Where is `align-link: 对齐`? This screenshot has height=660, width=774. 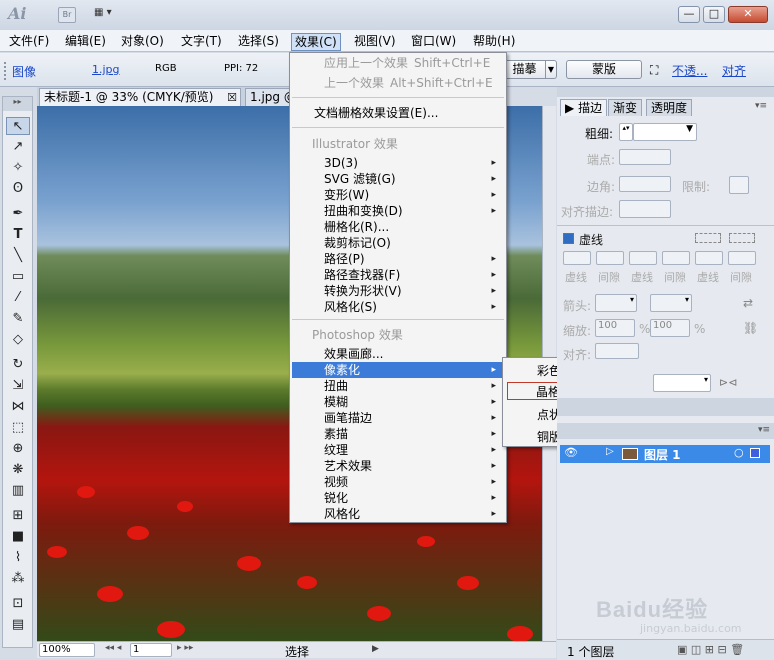
align-link: 对齐 is located at coordinates (734, 70).